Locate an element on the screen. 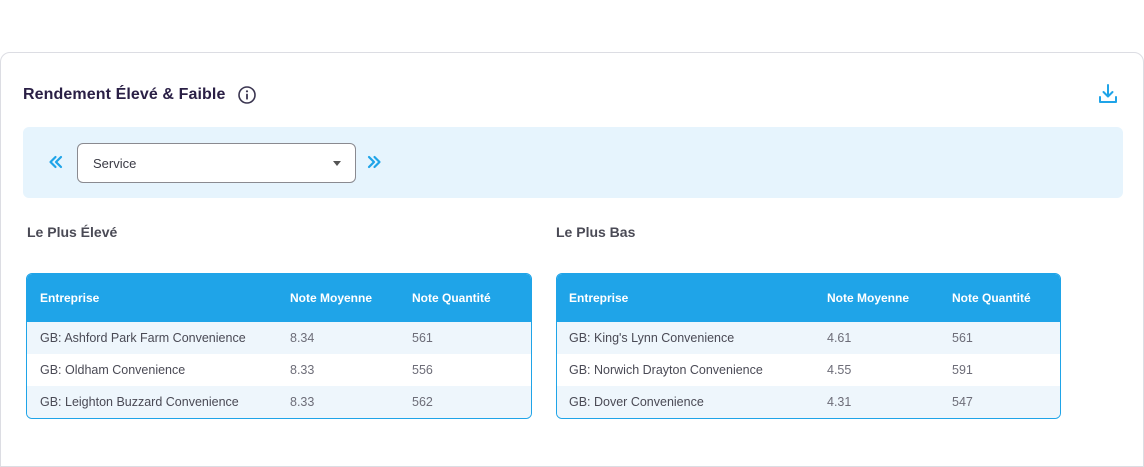 This screenshot has height=467, width=1144. card-header: Rendement Élevé & Faible is located at coordinates (140, 95).